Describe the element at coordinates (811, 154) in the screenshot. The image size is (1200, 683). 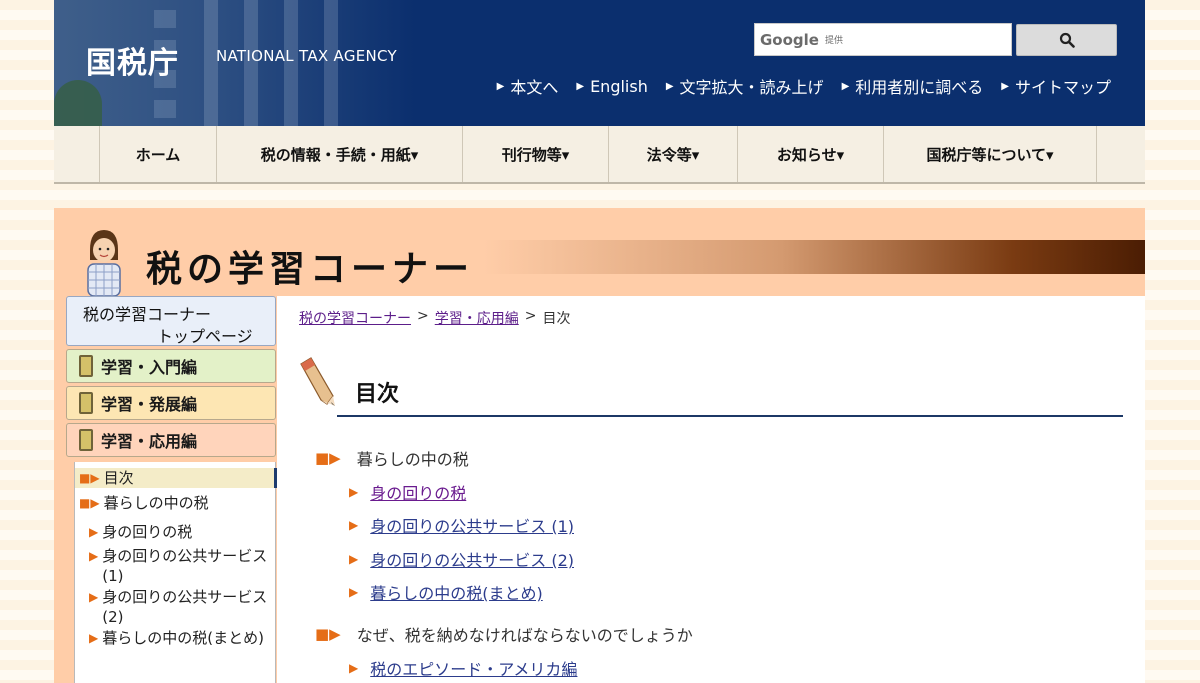
I see `nav-item-news: お知らせ▾` at that location.